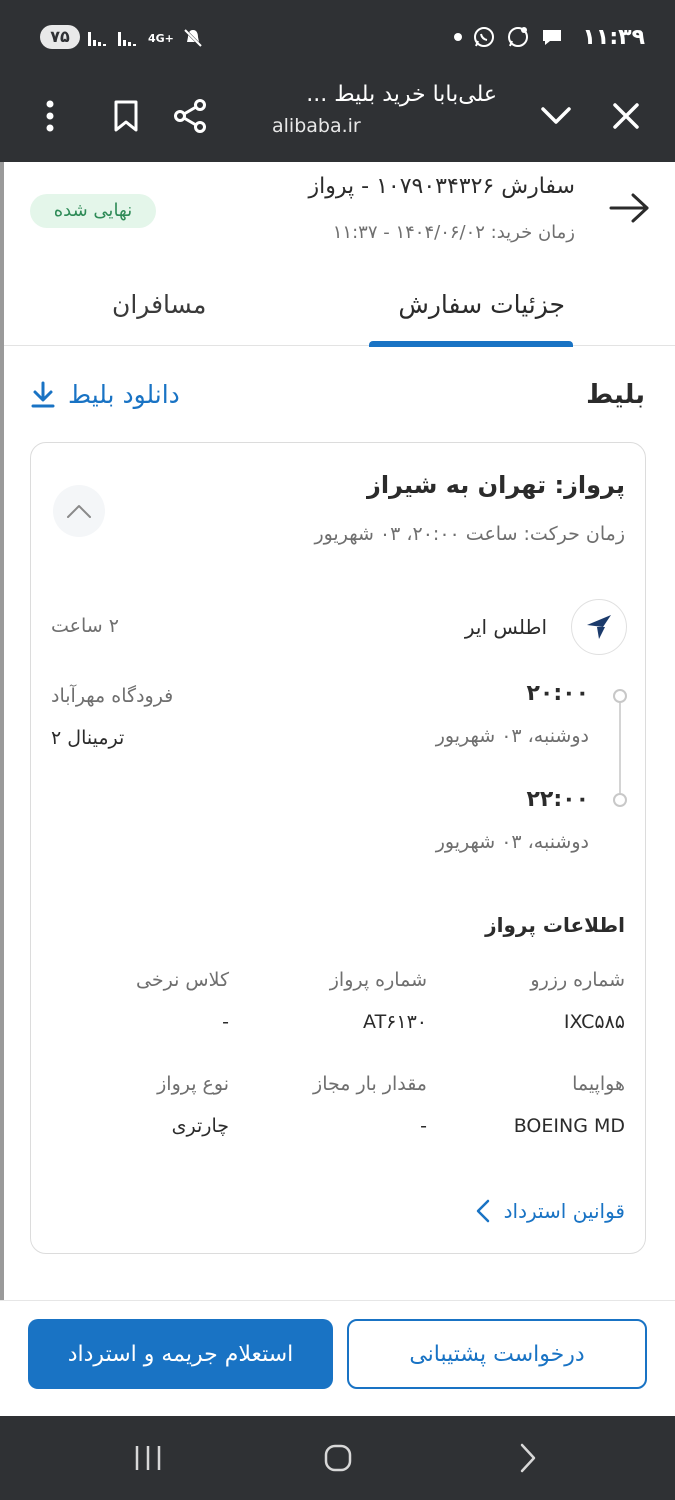 The height and width of the screenshot is (1500, 675). What do you see at coordinates (569, 1126) in the screenshot?
I see `info-value: BOEING MD` at bounding box center [569, 1126].